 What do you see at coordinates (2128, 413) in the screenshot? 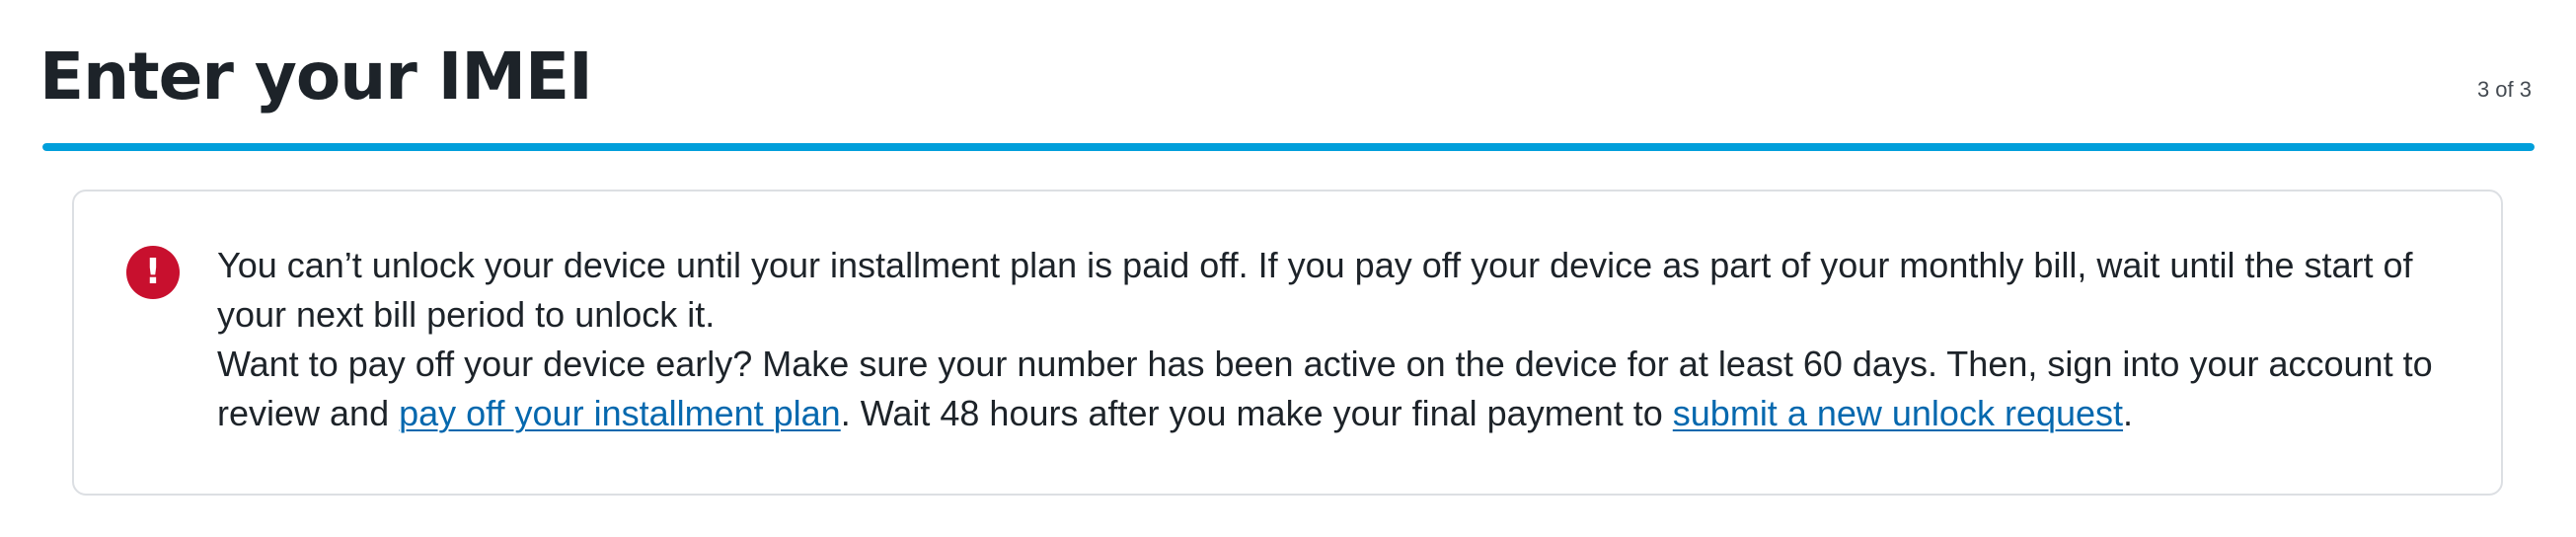
I see `alert-text-suffix: .` at bounding box center [2128, 413].